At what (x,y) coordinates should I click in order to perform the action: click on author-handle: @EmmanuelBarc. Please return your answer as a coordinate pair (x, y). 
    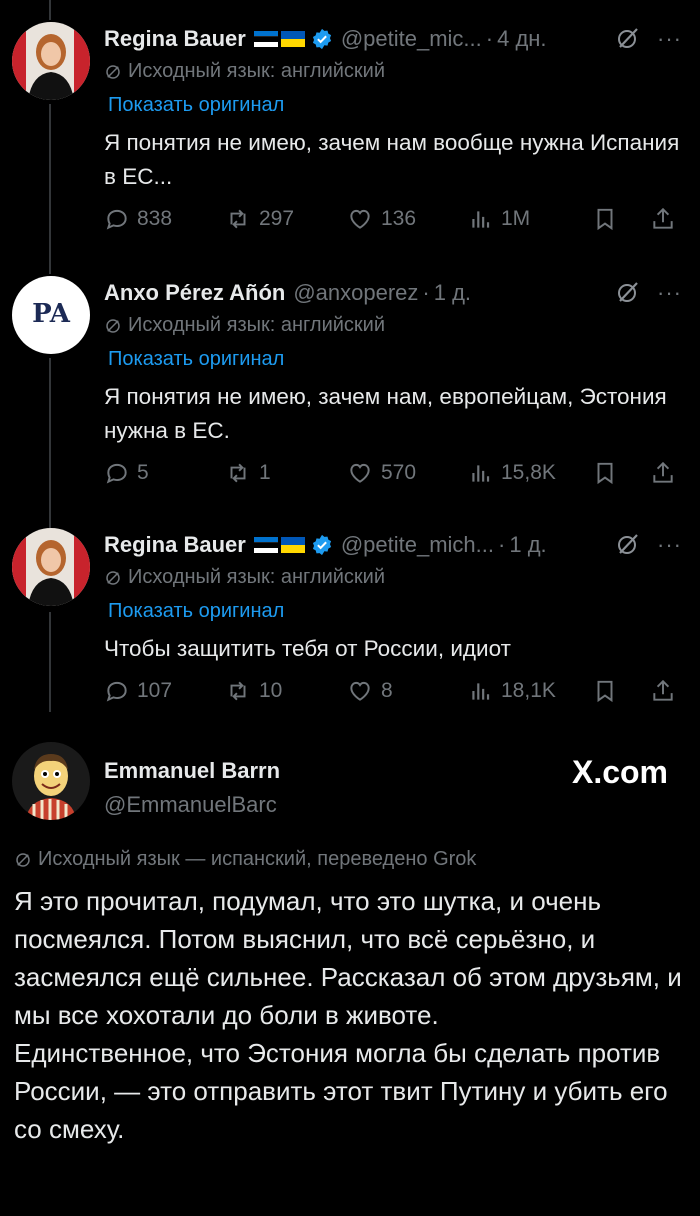
    Looking at the image, I should click on (190, 805).